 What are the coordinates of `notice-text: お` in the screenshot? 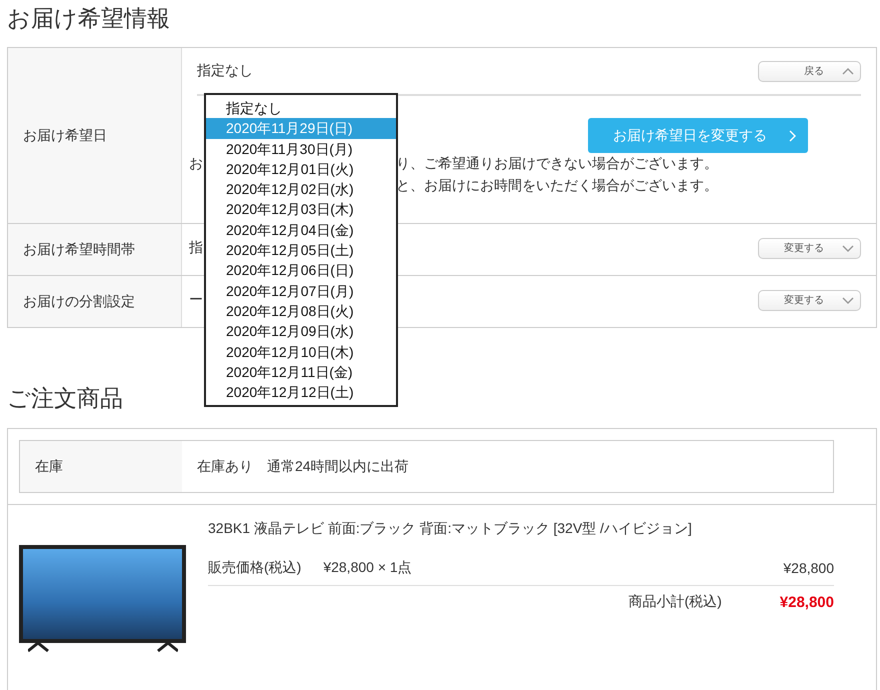 It's located at (196, 163).